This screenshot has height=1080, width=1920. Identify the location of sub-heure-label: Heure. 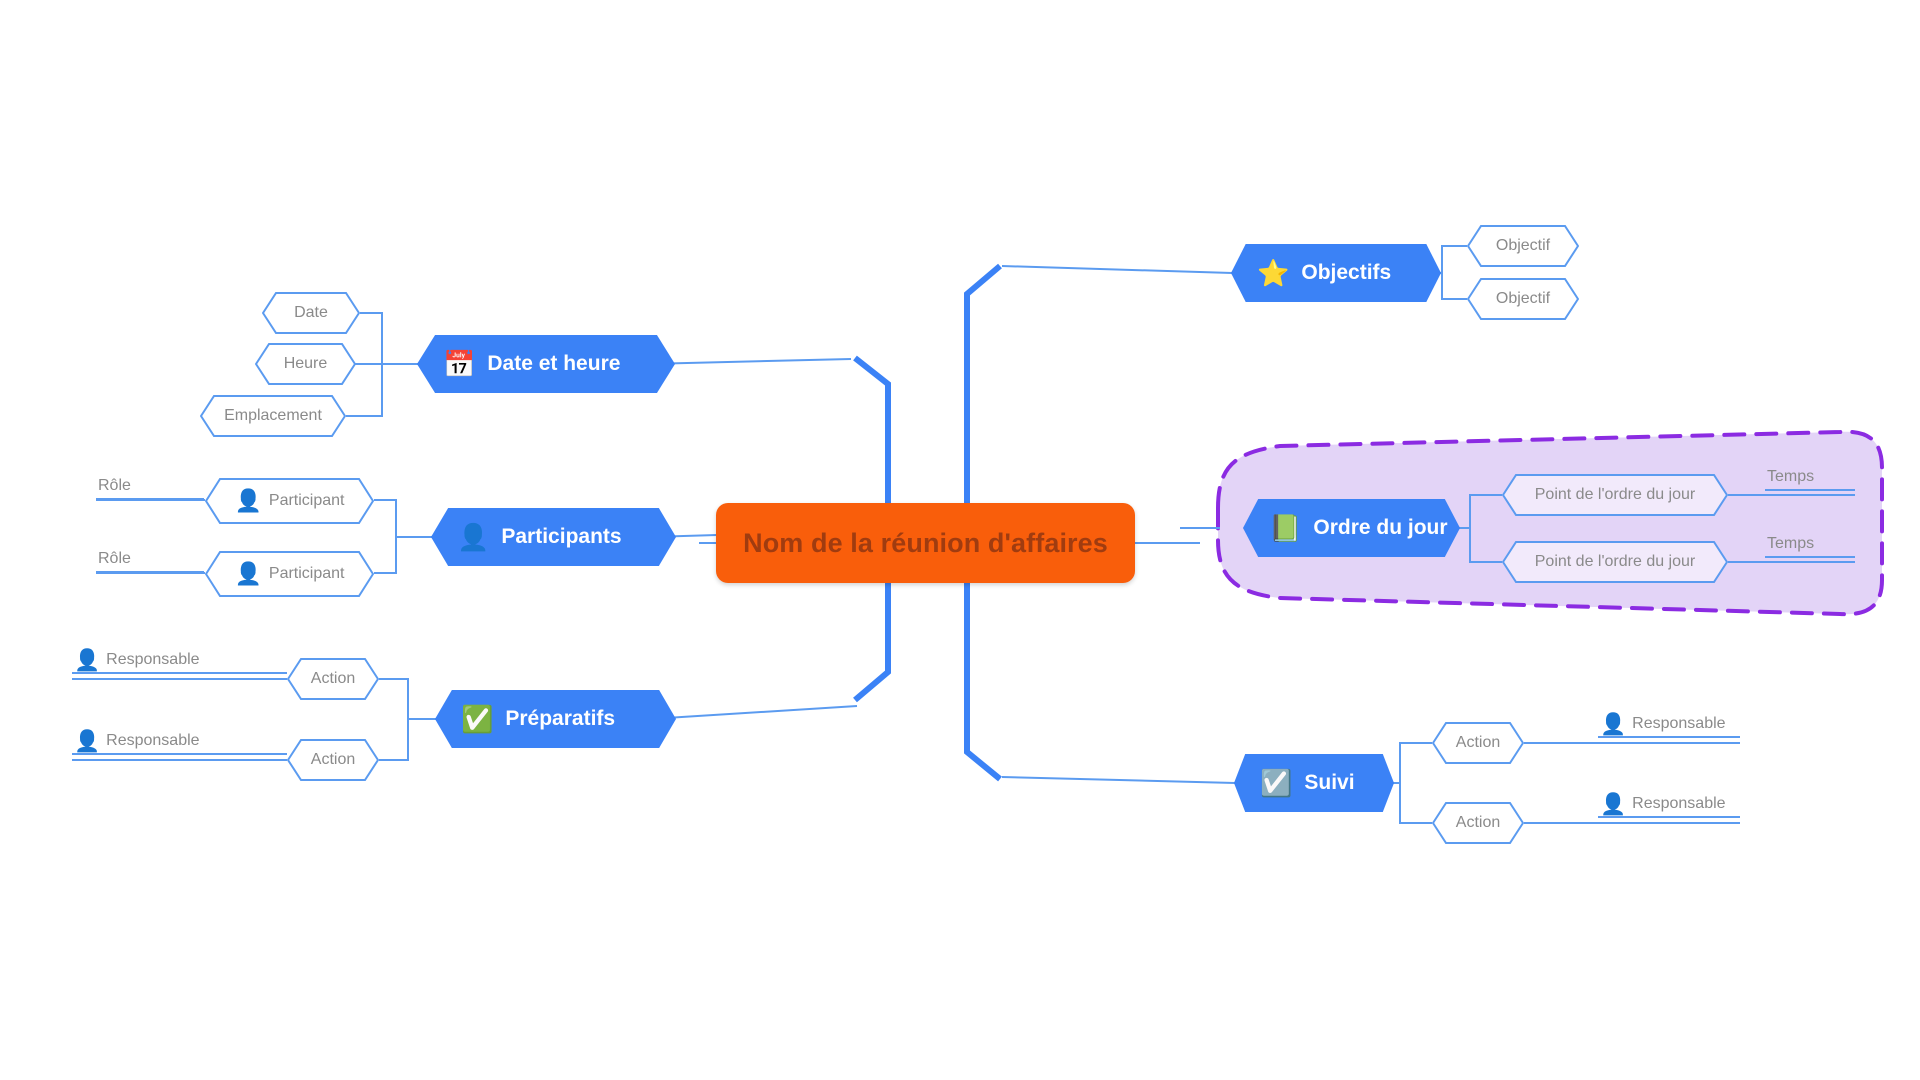
(305, 363).